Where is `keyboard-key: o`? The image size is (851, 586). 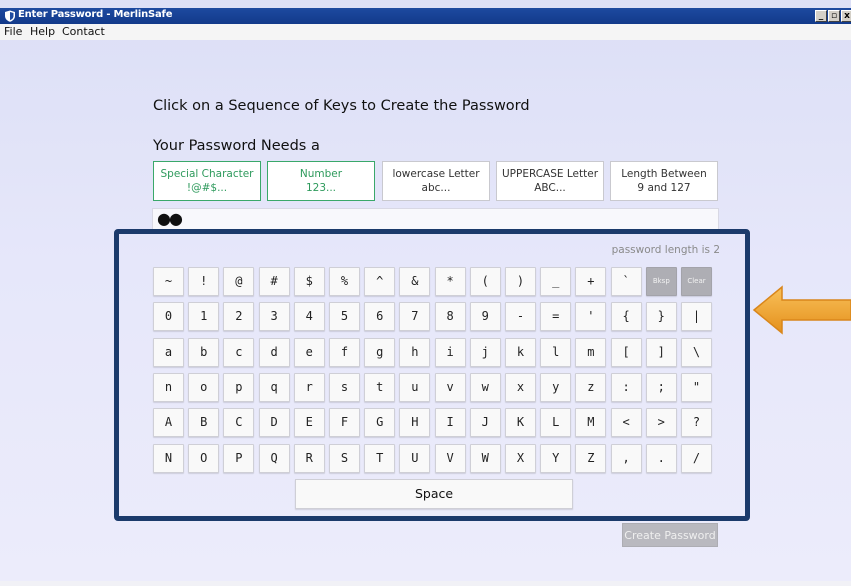
keyboard-key: o is located at coordinates (204, 387).